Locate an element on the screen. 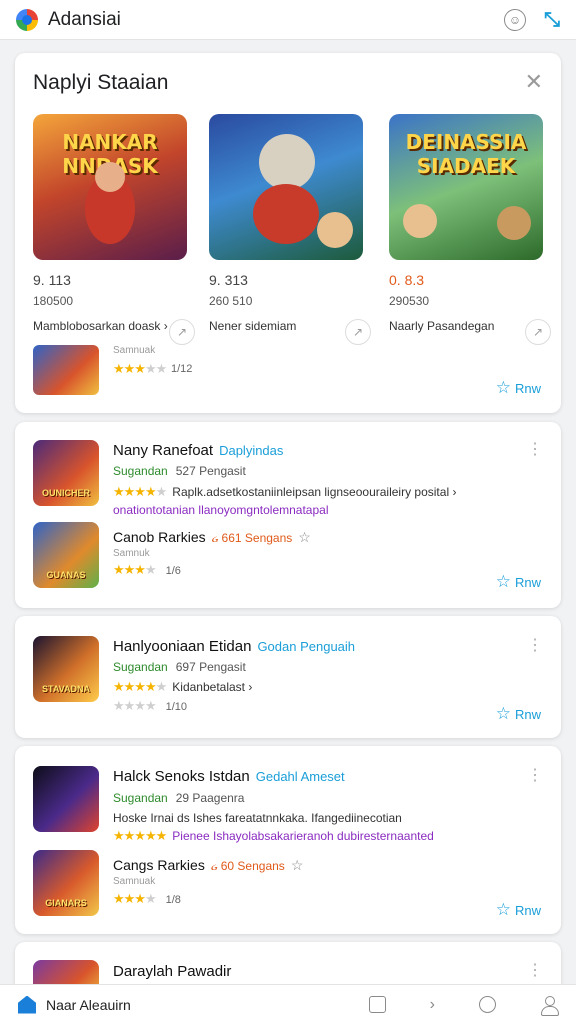 This screenshot has width=576, height=1024. expand-icon: ⤡ is located at coordinates (552, 20).